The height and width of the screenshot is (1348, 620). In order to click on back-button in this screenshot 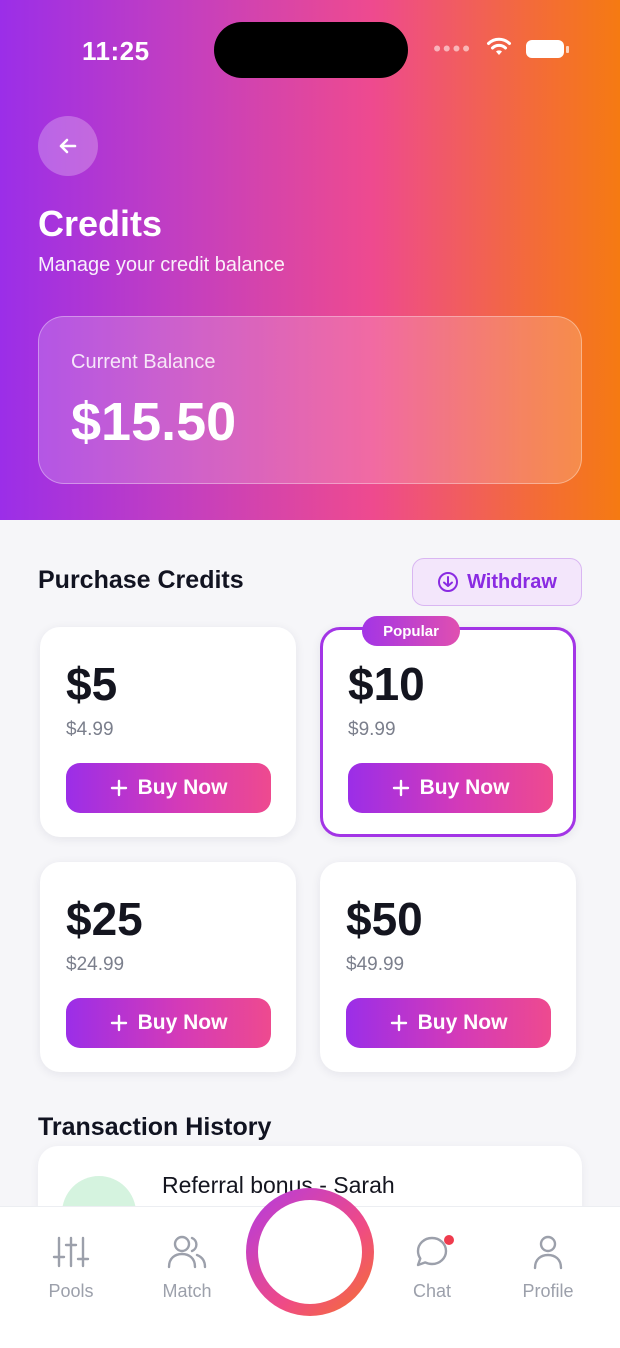, I will do `click(68, 146)`.